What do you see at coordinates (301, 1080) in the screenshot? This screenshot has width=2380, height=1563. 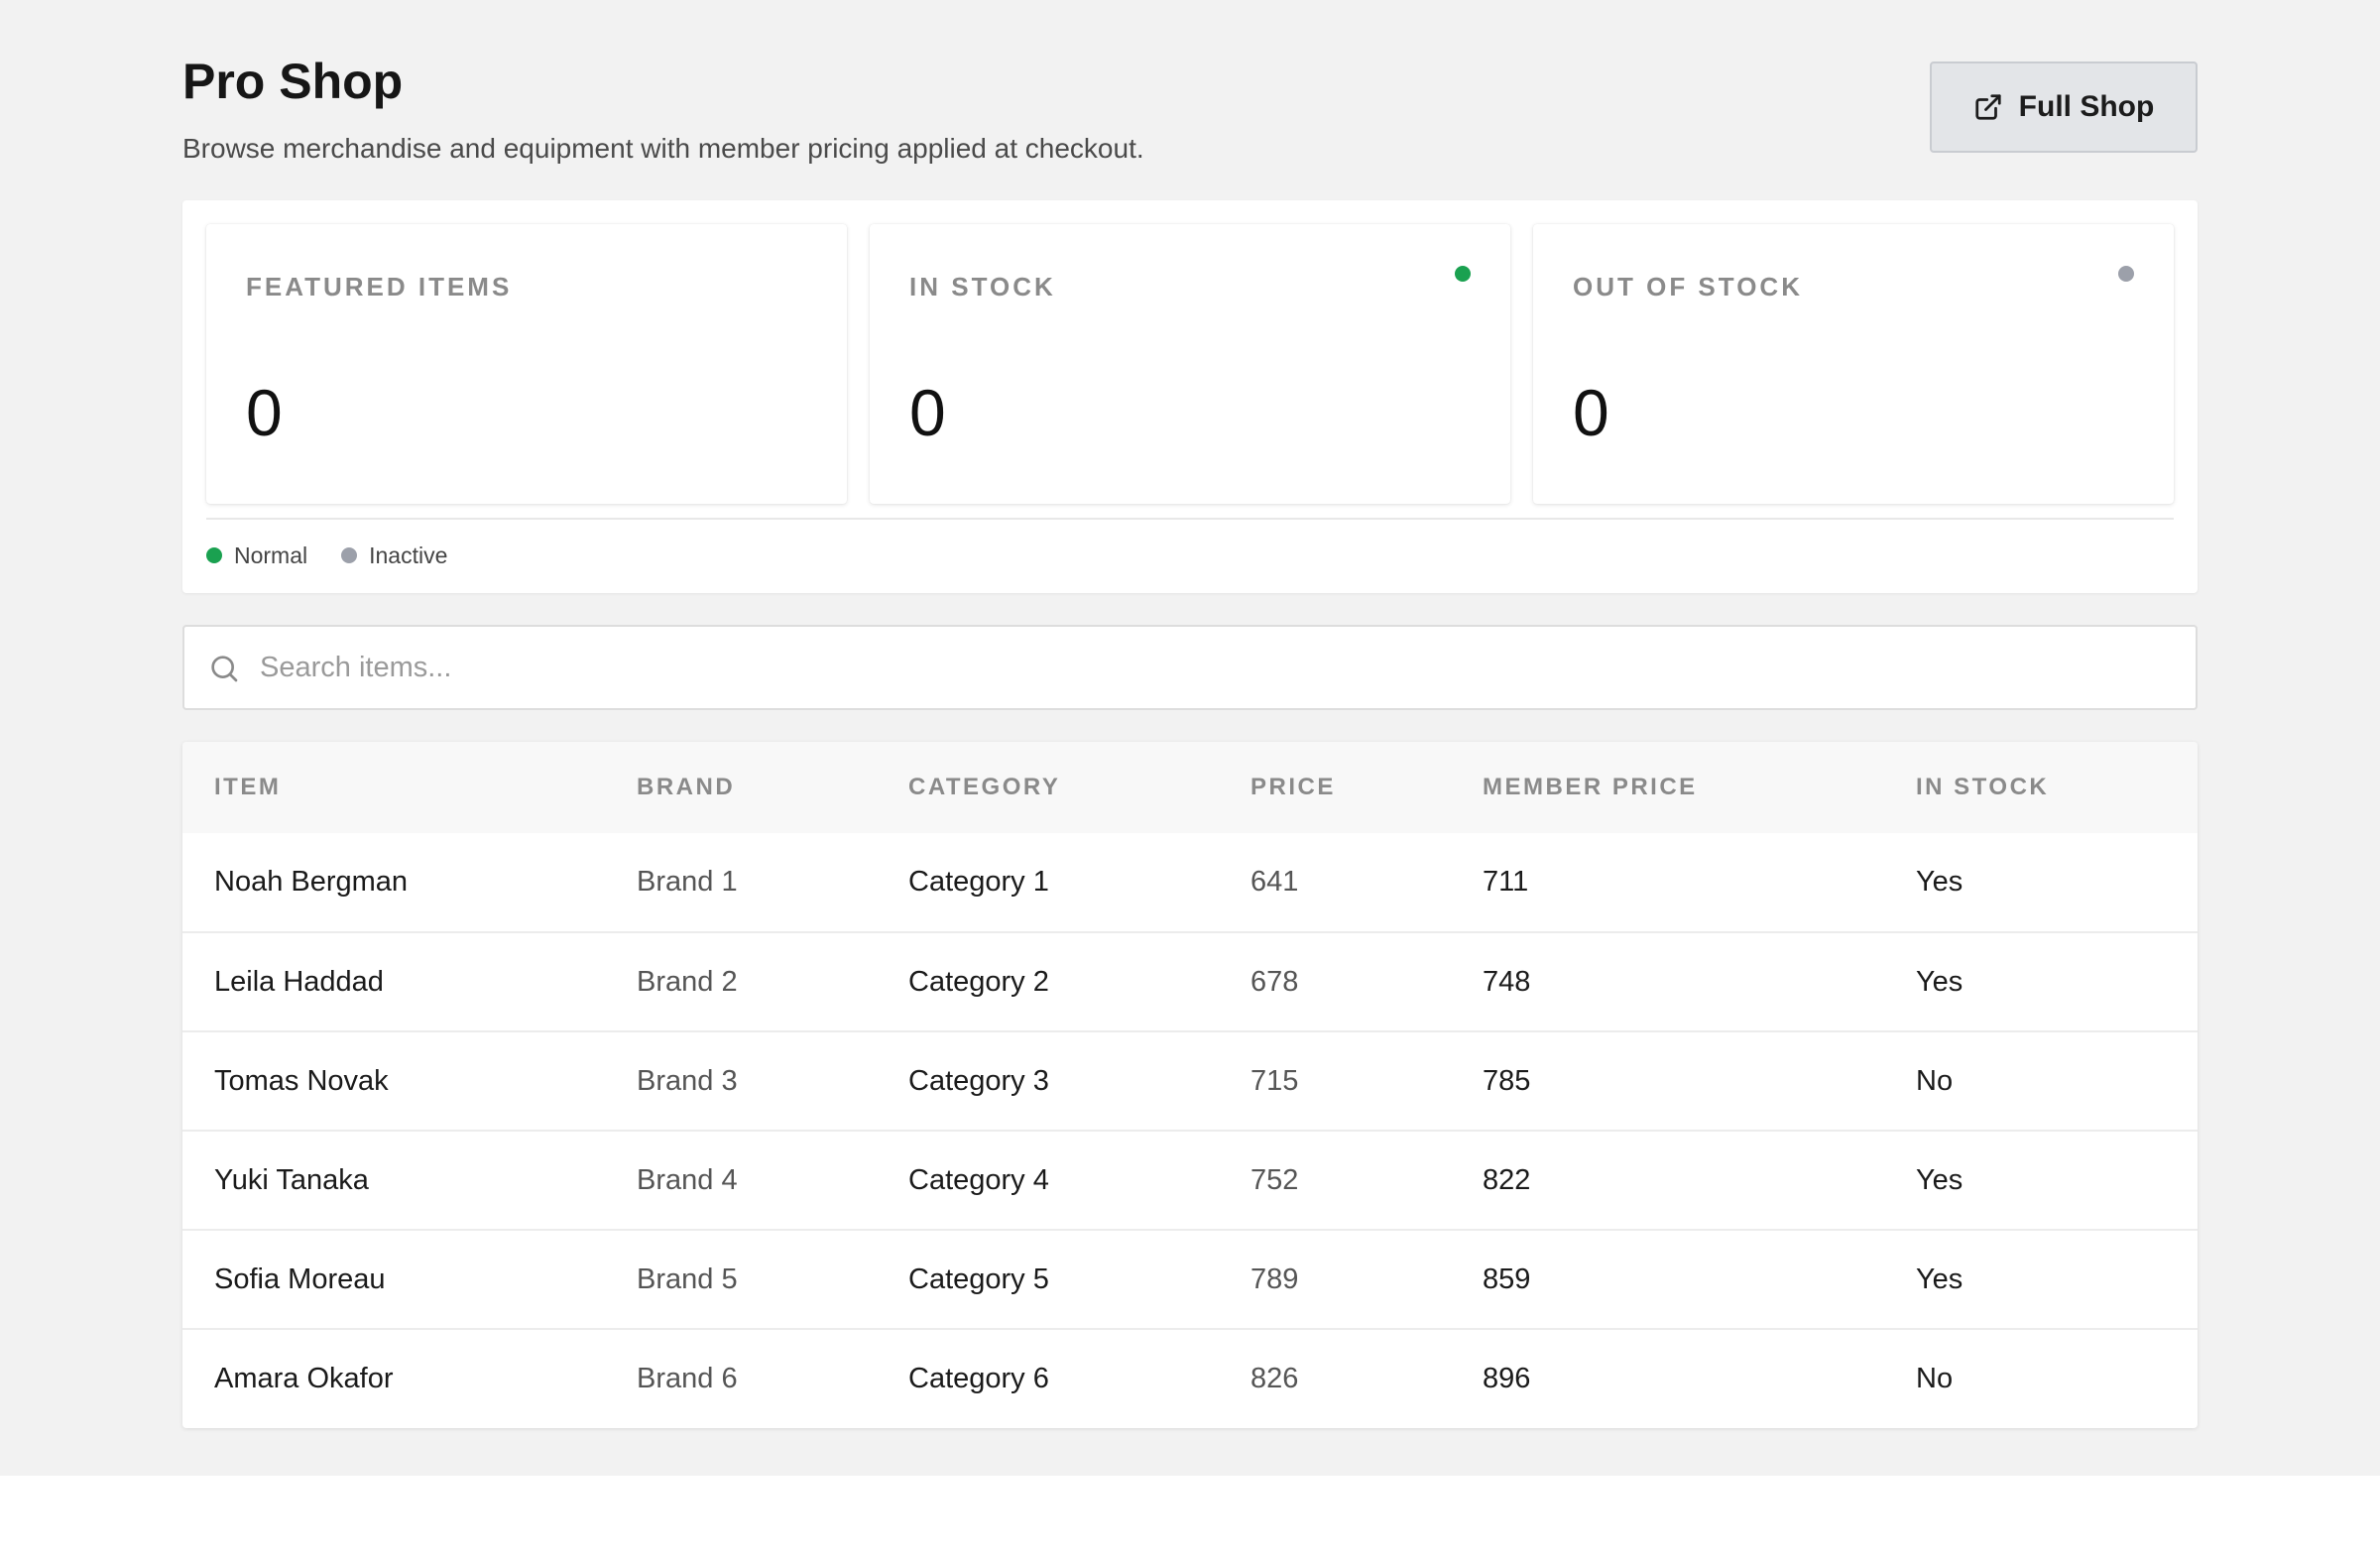 I see `cell-item: Tomas Novak` at bounding box center [301, 1080].